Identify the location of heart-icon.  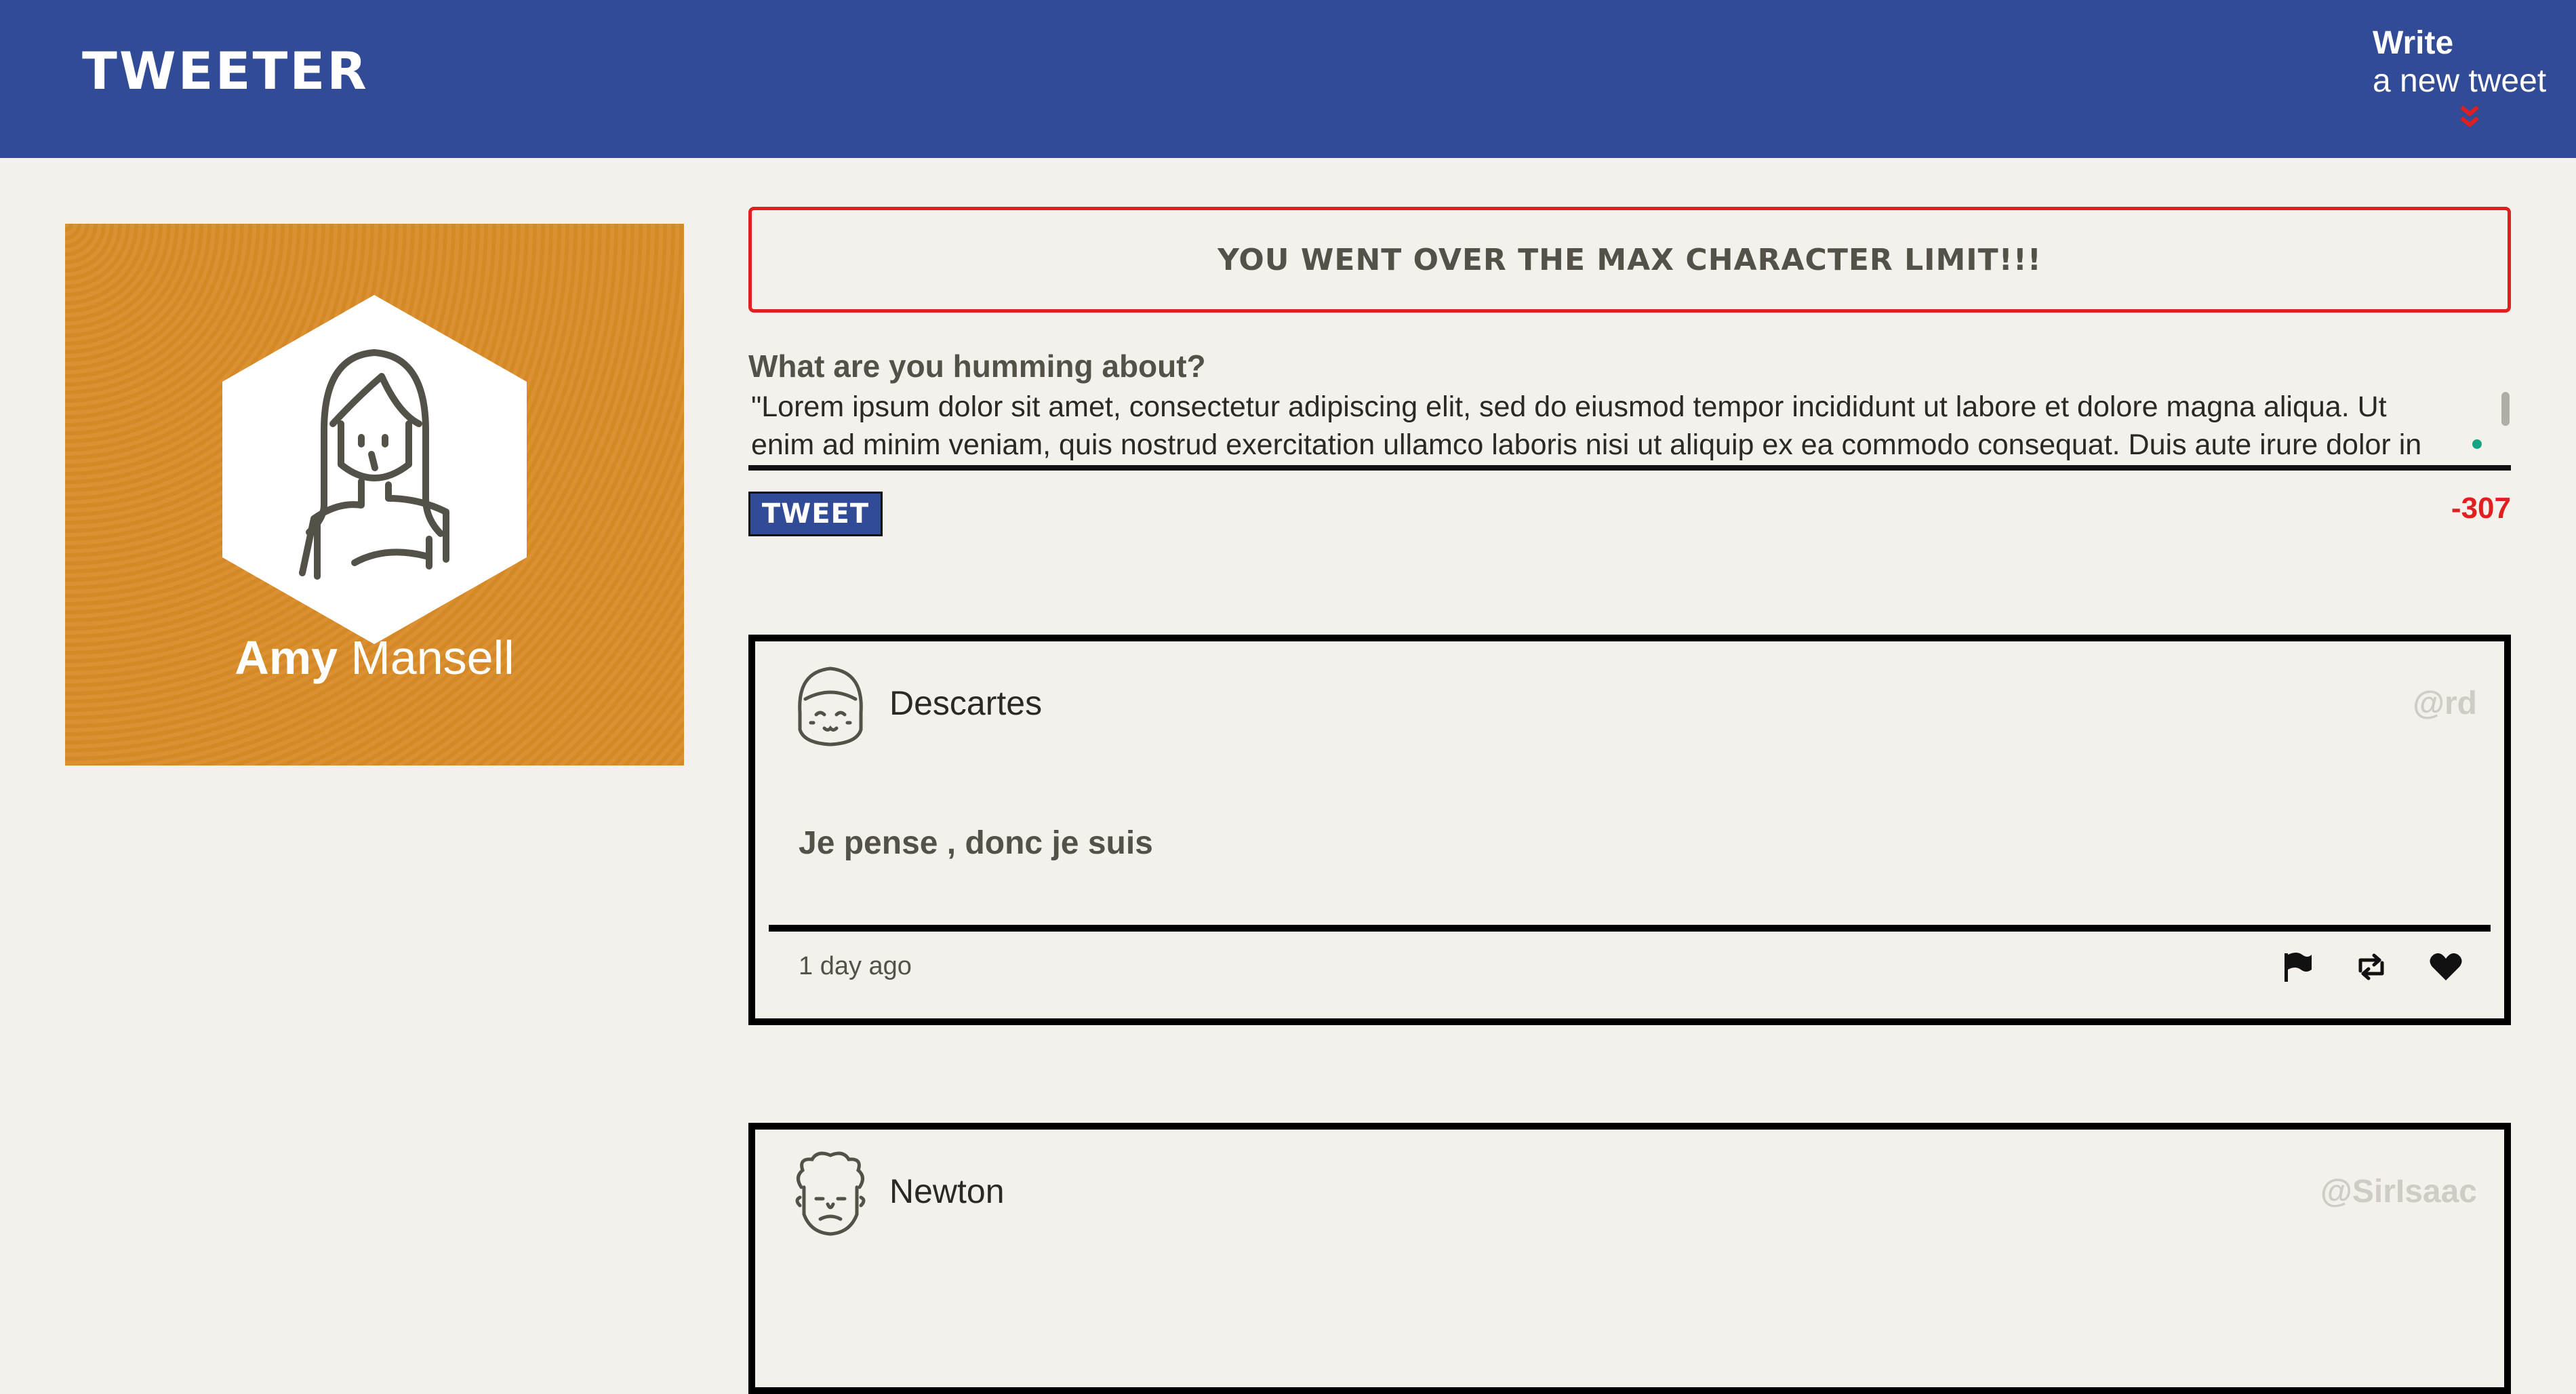
(2445, 967).